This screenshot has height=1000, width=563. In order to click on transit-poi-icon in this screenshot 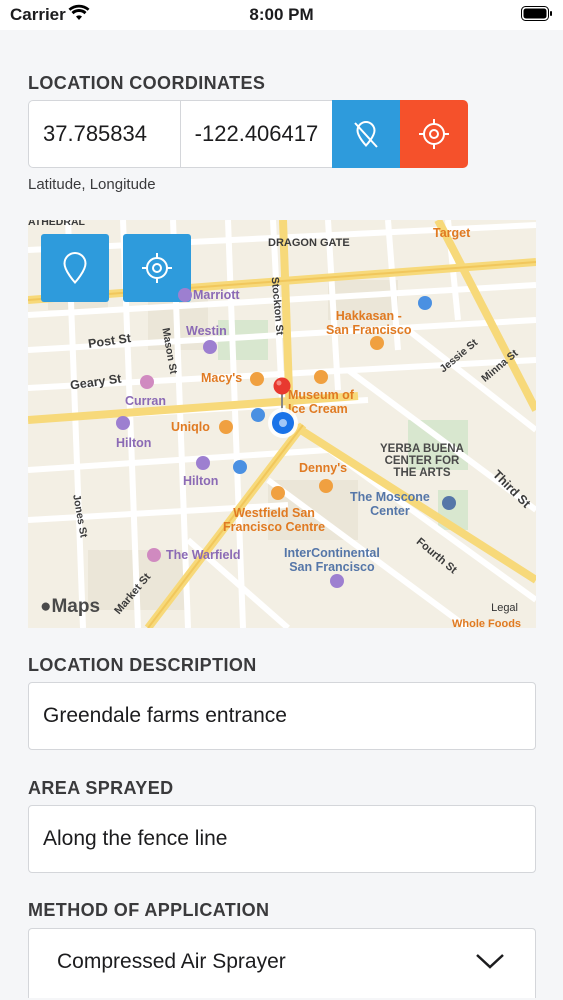, I will do `click(240, 467)`.